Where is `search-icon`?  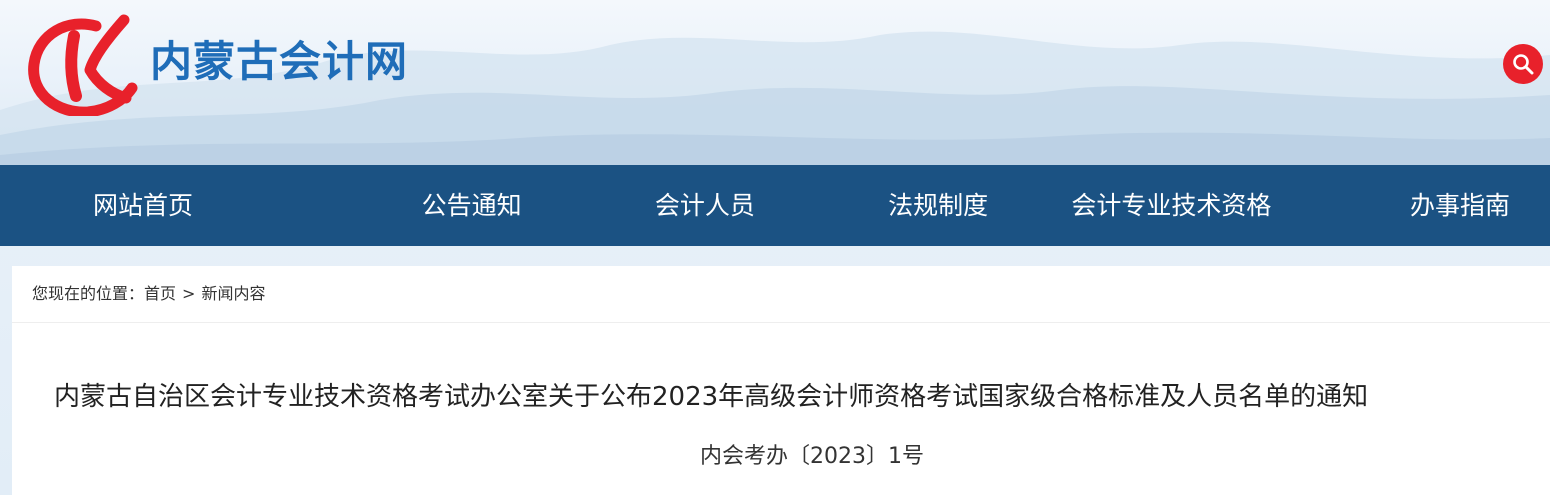
search-icon is located at coordinates (1523, 64).